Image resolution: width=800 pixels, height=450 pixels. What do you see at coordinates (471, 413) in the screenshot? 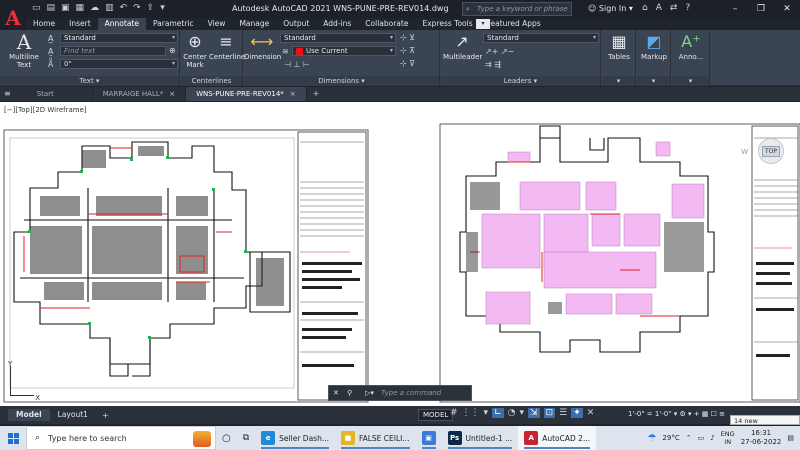
I see `snap-icon: ⋮⋮` at bounding box center [471, 413].